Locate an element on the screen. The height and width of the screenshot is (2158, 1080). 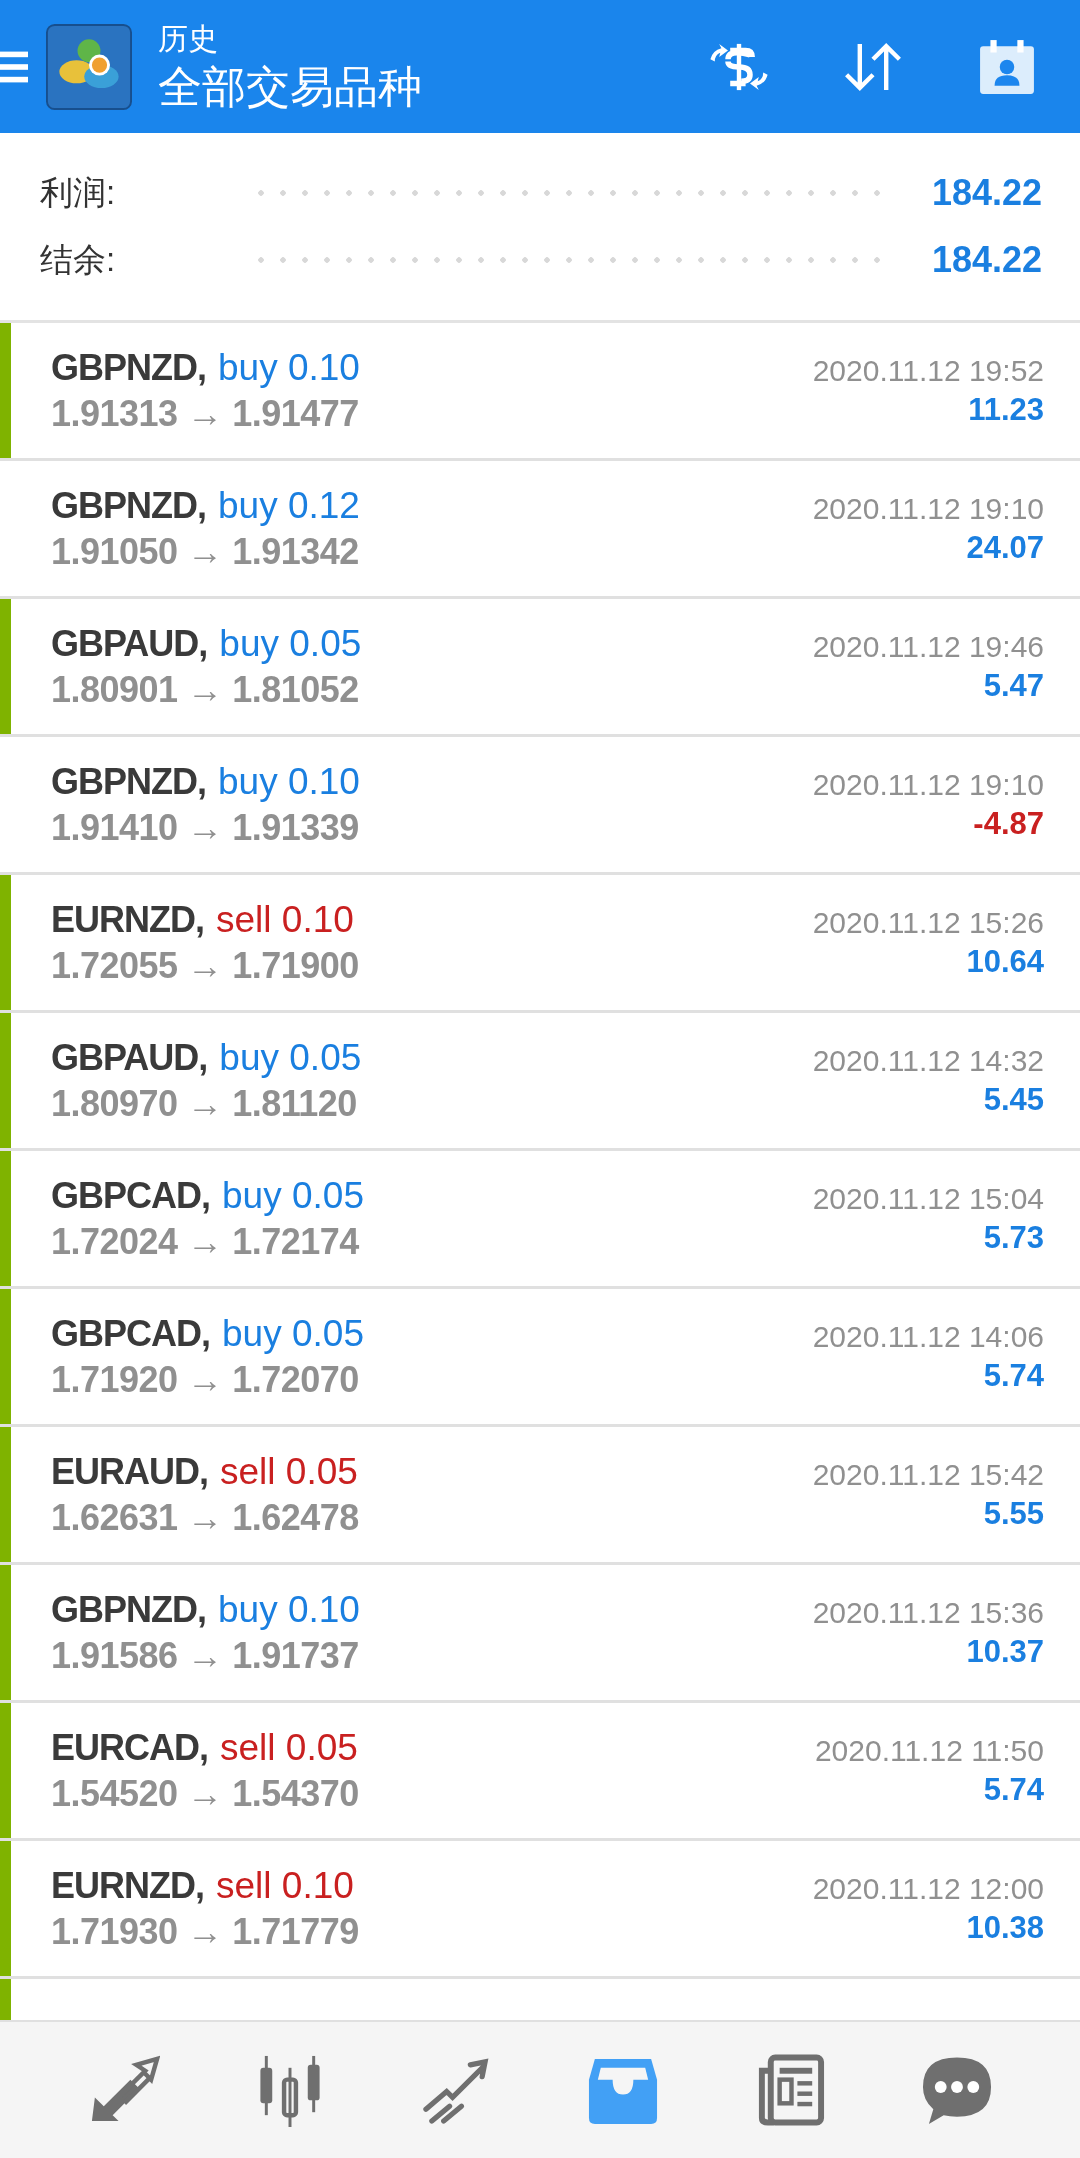
trade-profit: 10.38 is located at coordinates (1005, 1927).